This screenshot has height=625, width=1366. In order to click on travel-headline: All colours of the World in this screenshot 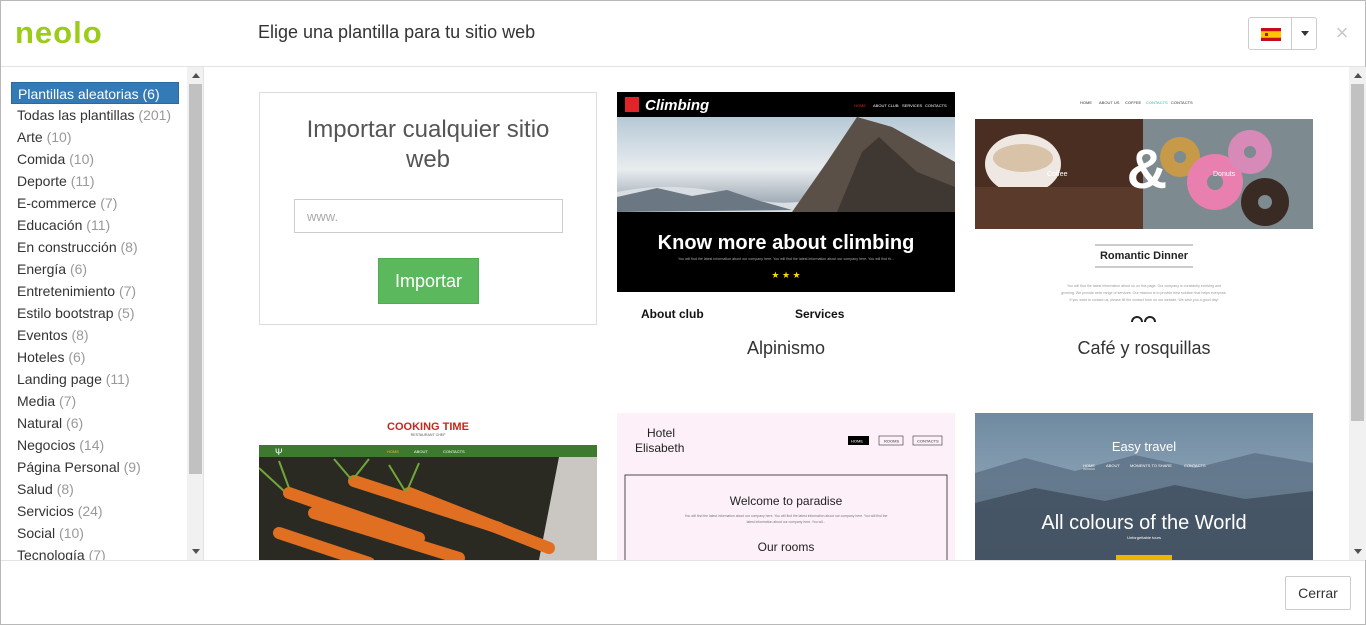, I will do `click(1143, 523)`.